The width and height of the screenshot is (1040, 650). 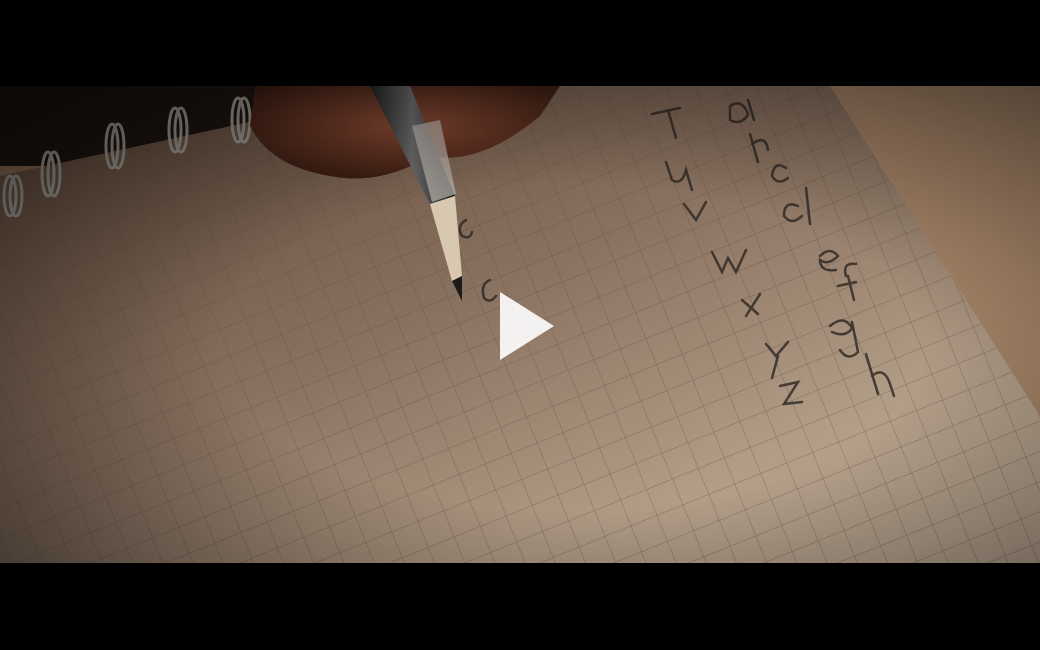 I want to click on play-button, so click(x=527, y=326).